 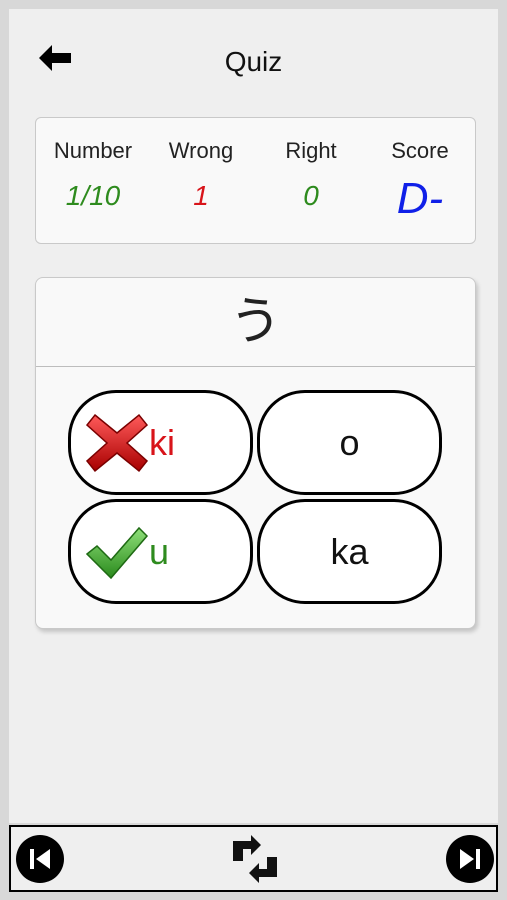 I want to click on footer-toolbar, so click(x=253, y=858).